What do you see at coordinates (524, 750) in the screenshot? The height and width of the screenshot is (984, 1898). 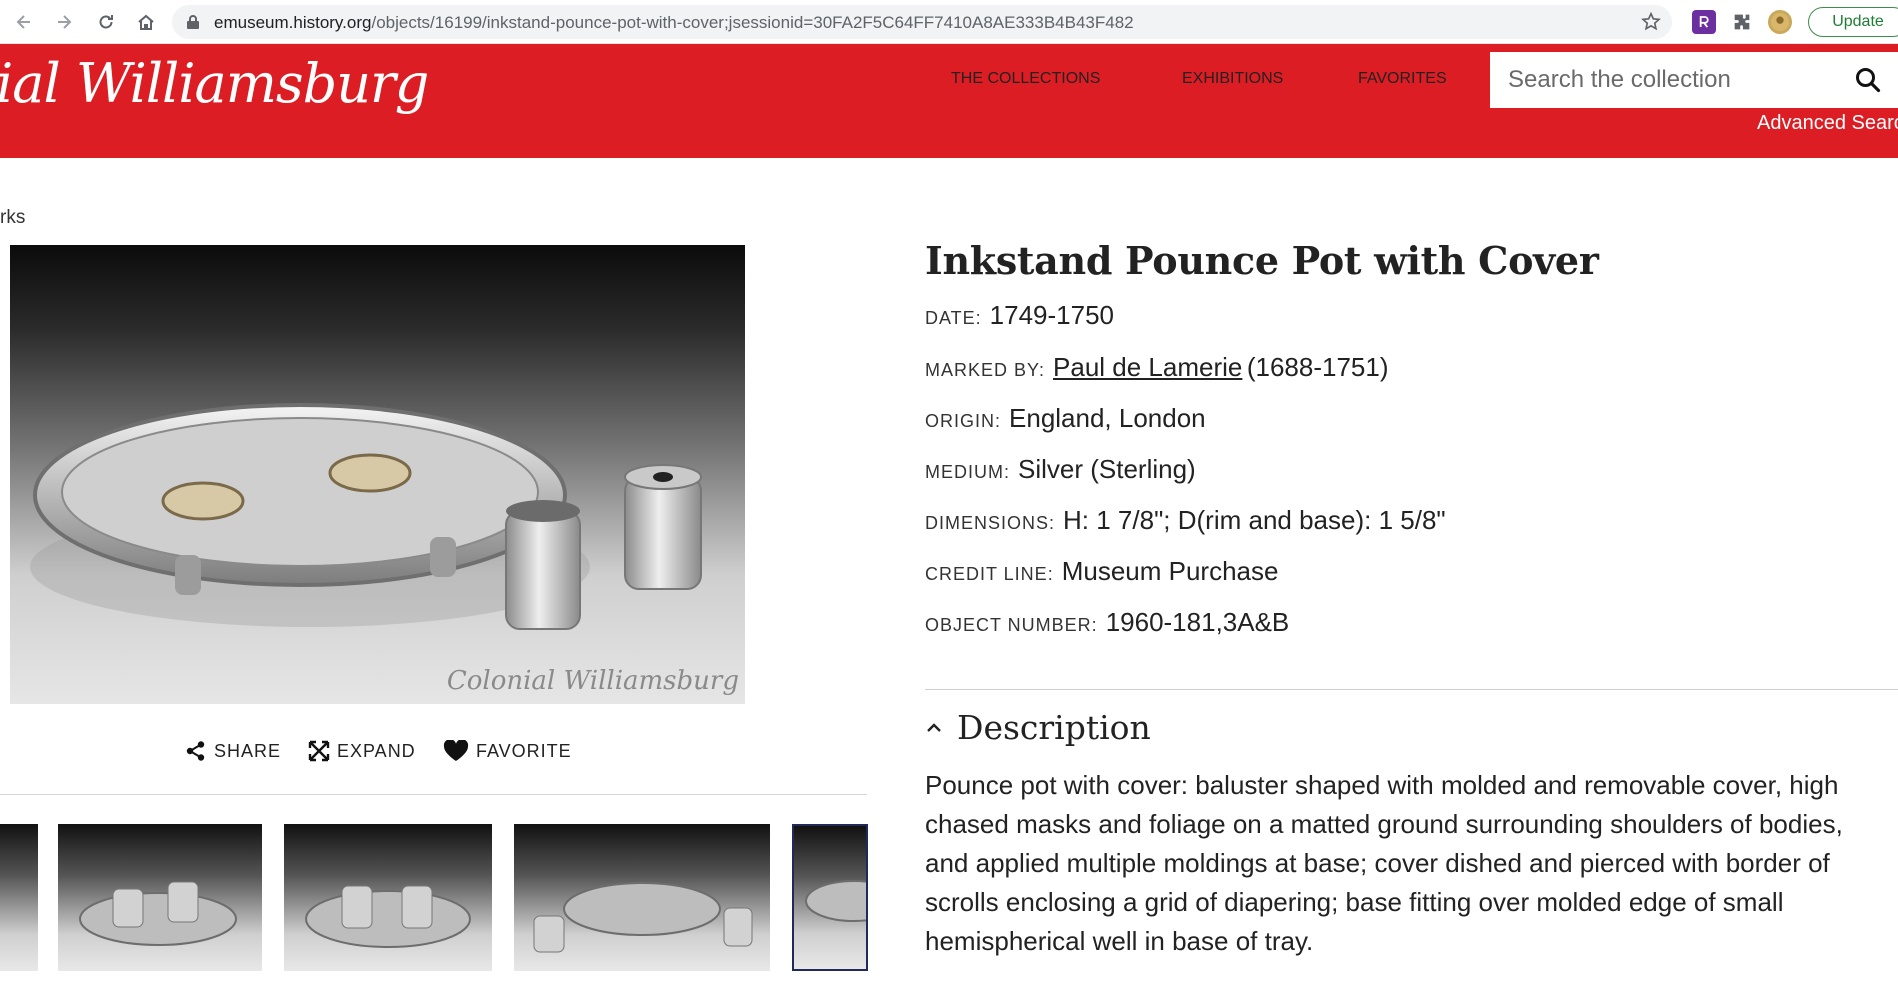 I see `favorite-label: FAVORITE` at bounding box center [524, 750].